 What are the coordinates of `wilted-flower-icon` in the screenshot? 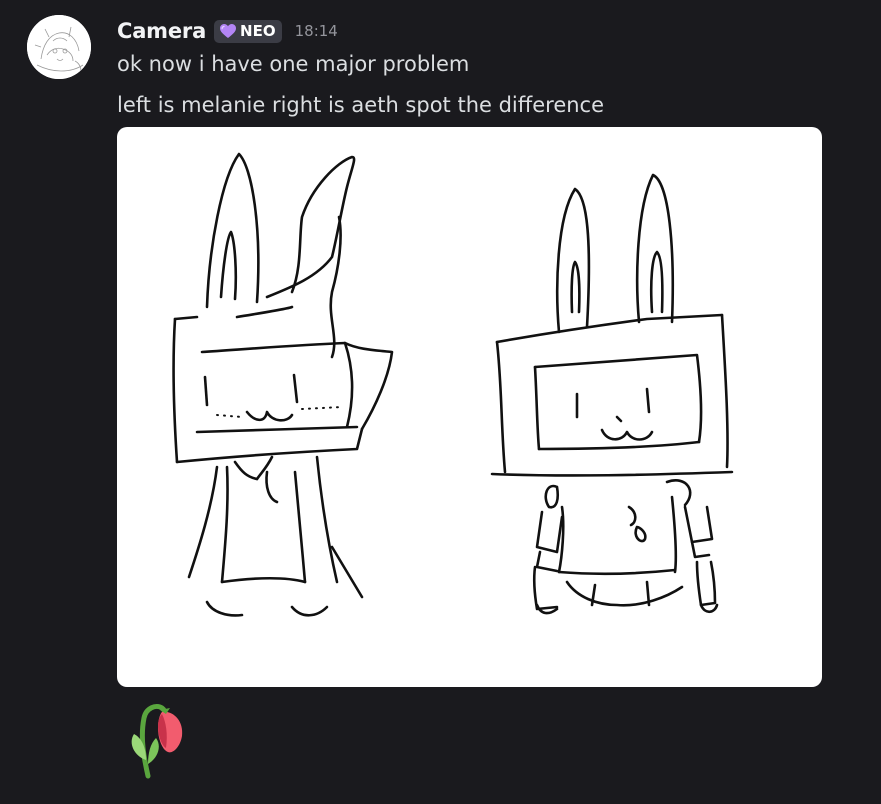 It's located at (157, 741).